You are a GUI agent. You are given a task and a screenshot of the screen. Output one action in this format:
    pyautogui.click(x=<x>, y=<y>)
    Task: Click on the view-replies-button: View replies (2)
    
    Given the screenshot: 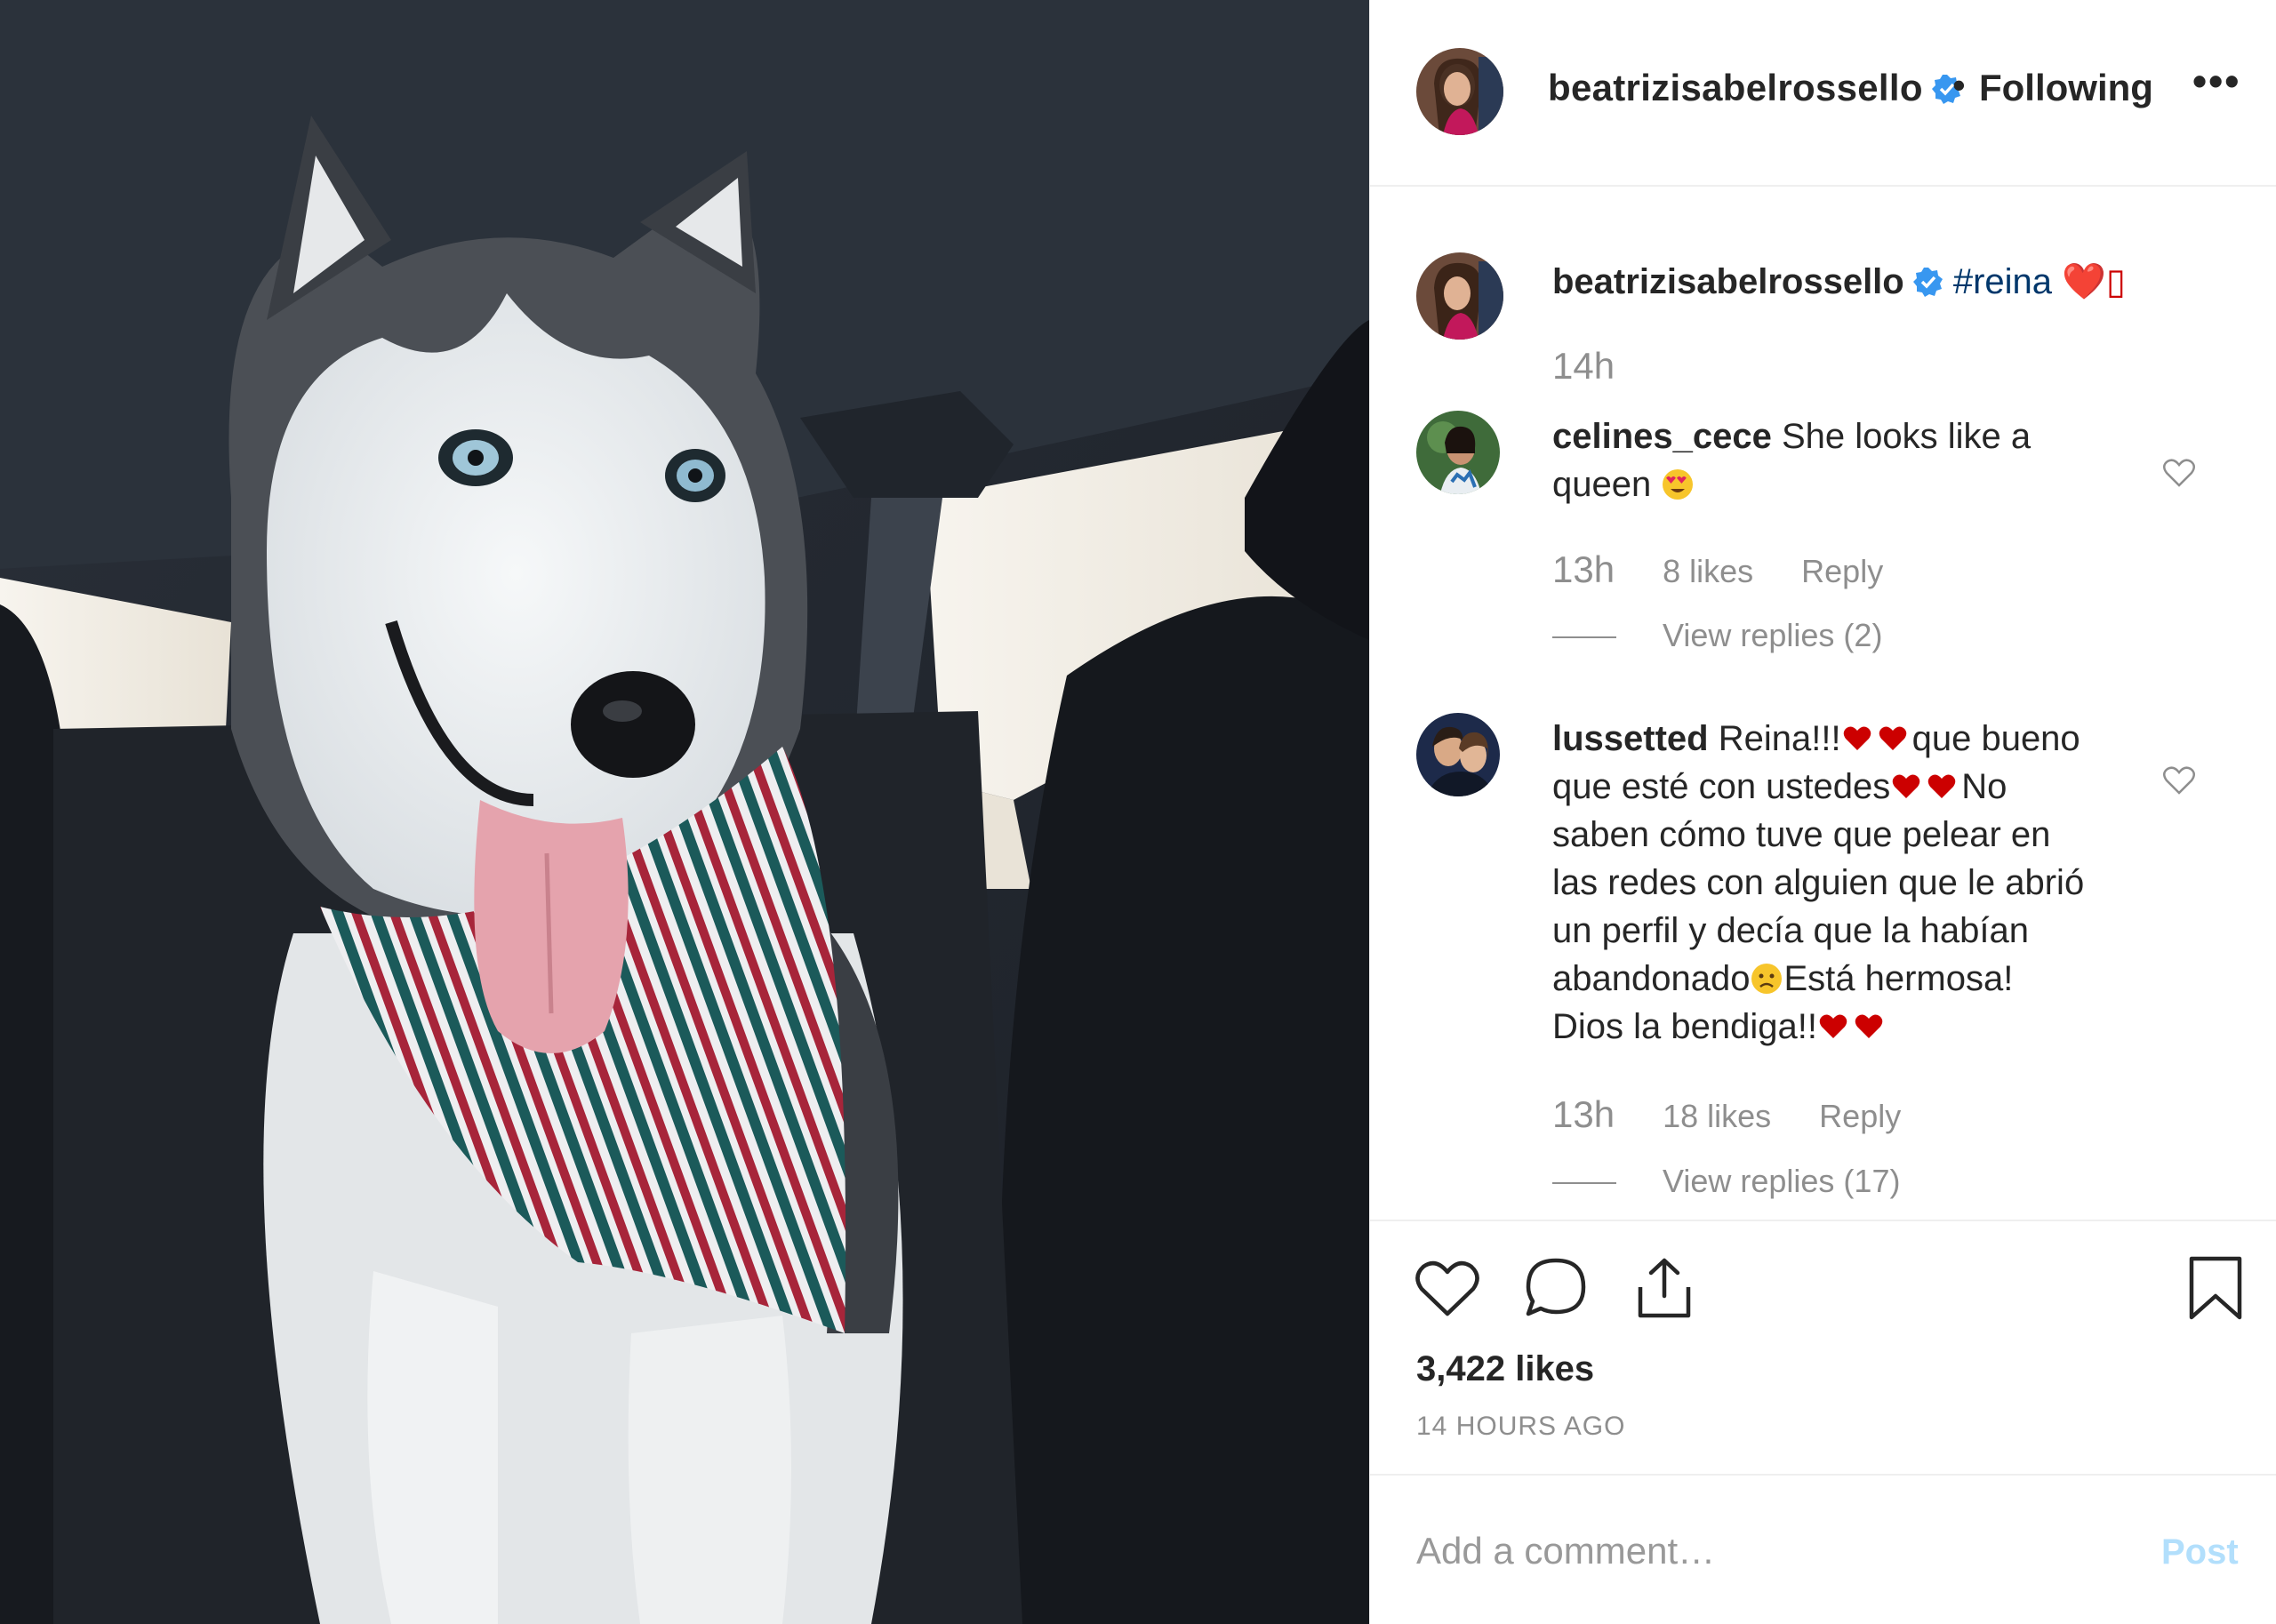 What is the action you would take?
    pyautogui.click(x=1717, y=635)
    